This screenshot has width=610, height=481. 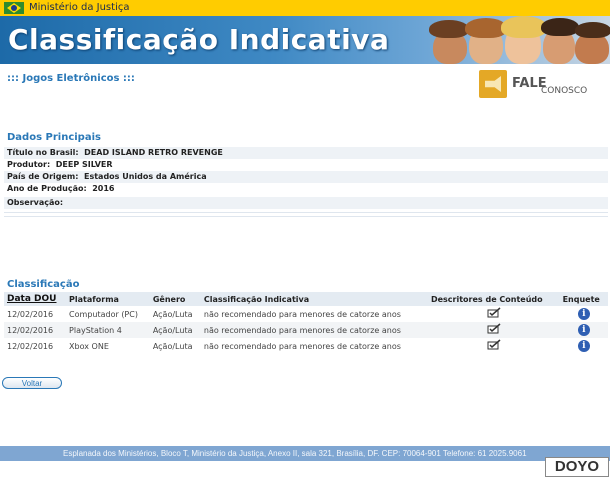 I want to click on watermark-logo: DOYO, so click(x=577, y=467).